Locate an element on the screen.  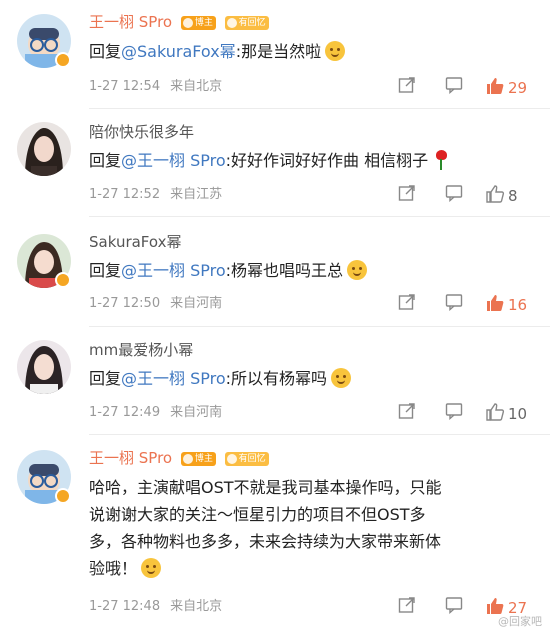
comment-body: :杨幂也唱吗王总 is located at coordinates (284, 270).